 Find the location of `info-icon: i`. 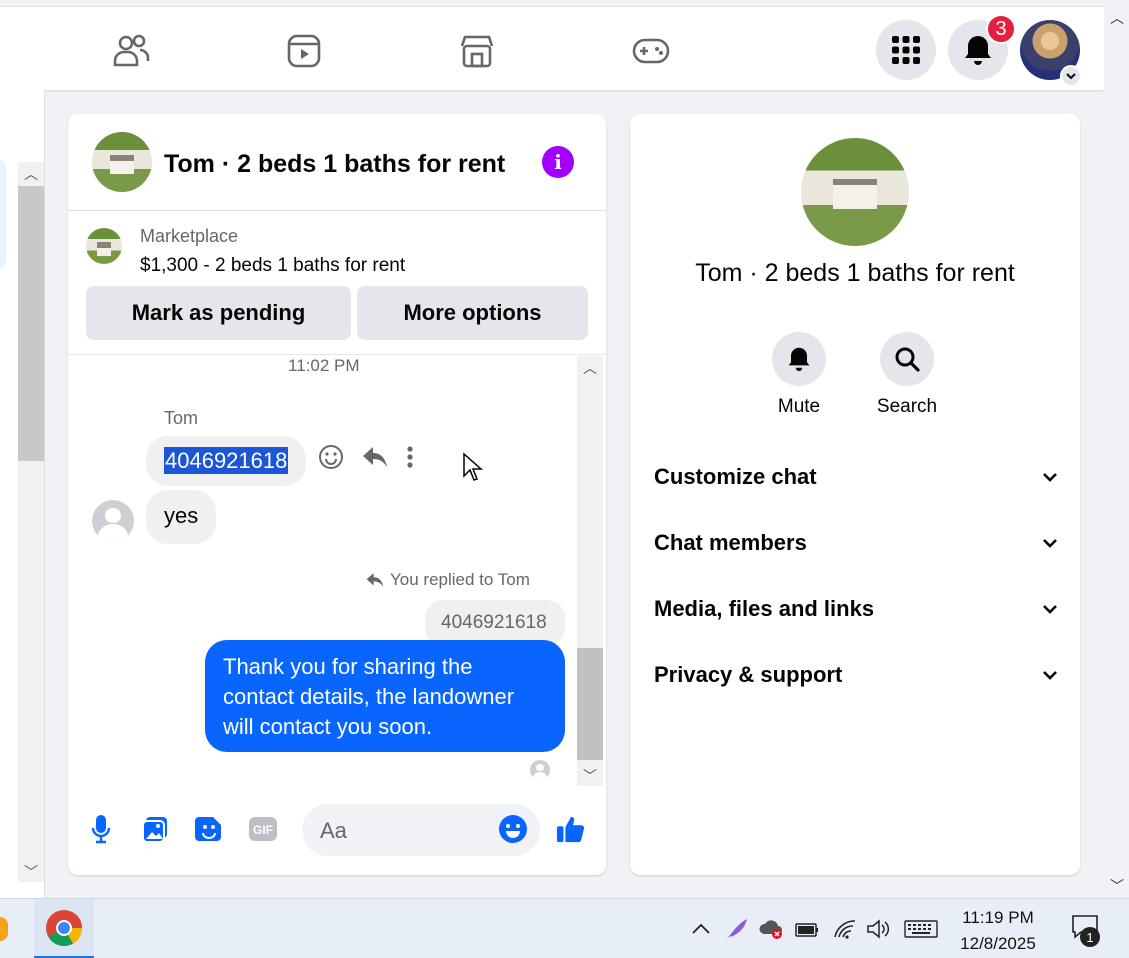

info-icon: i is located at coordinates (558, 162).